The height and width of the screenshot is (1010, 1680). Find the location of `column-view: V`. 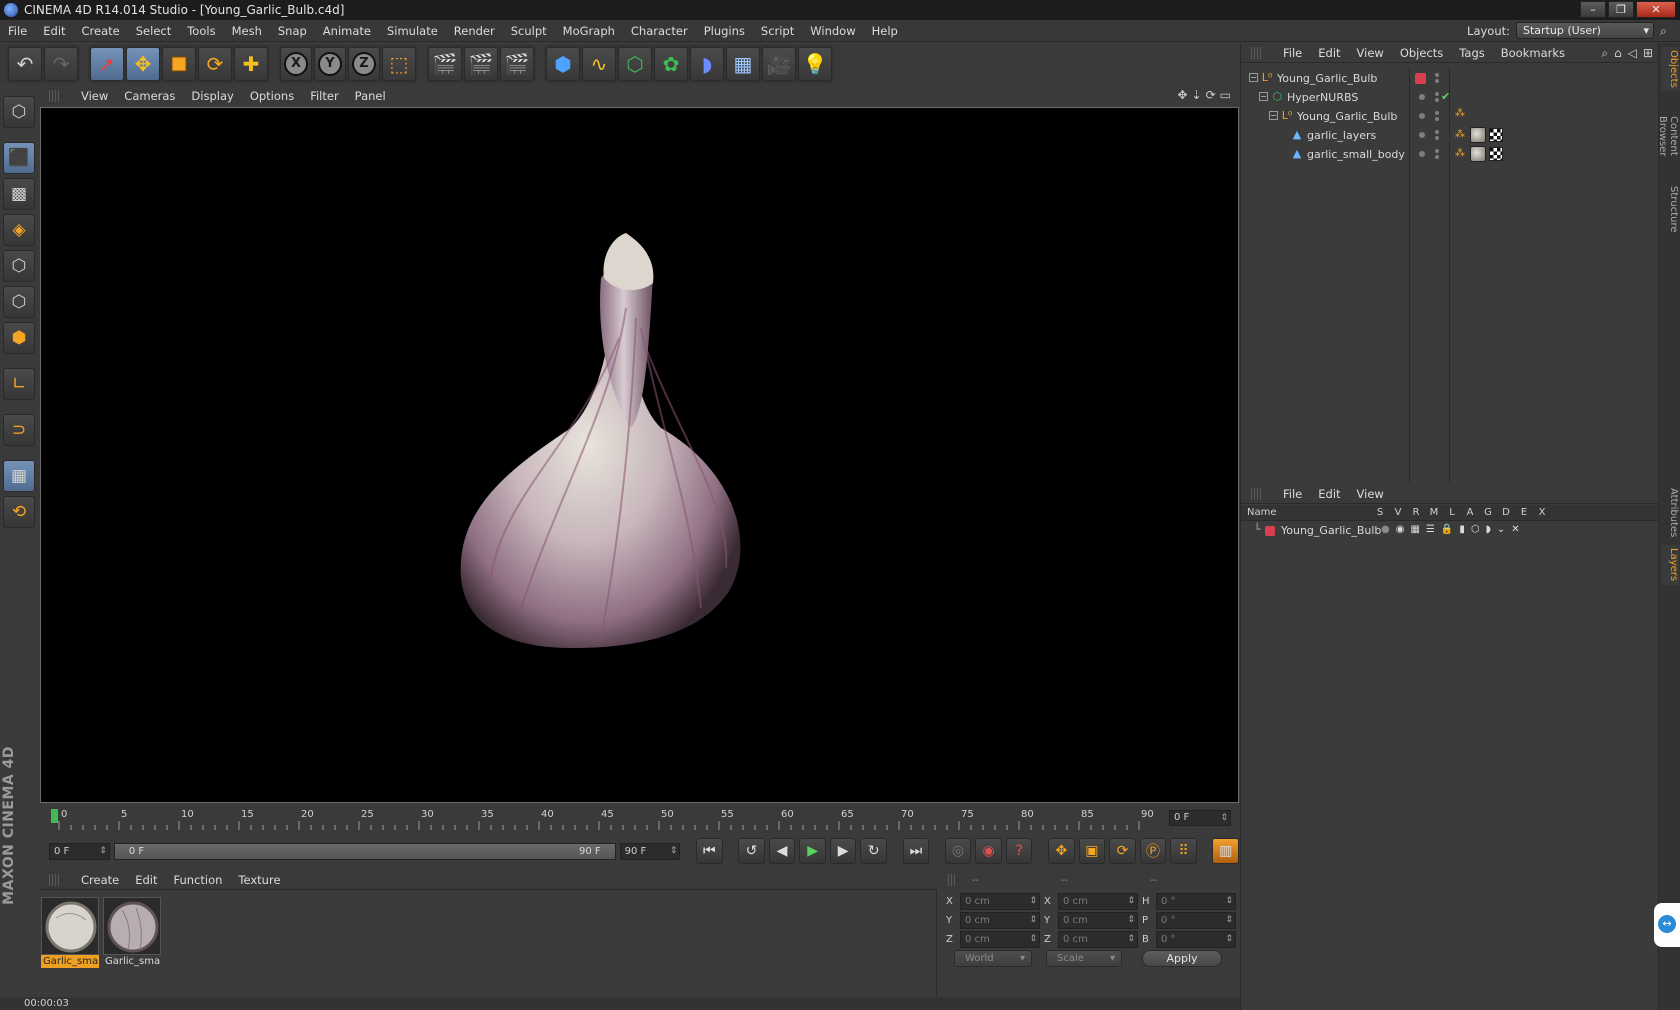

column-view: V is located at coordinates (1398, 512).